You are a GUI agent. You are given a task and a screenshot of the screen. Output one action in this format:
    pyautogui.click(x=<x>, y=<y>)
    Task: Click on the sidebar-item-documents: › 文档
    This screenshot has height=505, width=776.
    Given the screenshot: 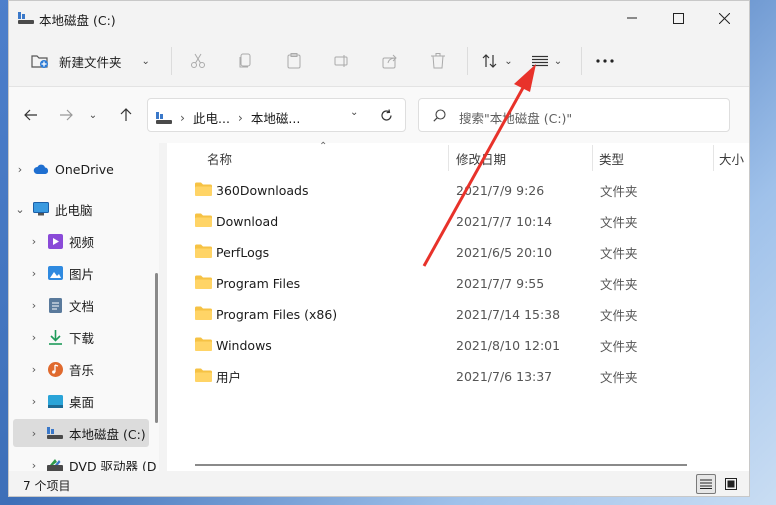 What is the action you would take?
    pyautogui.click(x=95, y=305)
    